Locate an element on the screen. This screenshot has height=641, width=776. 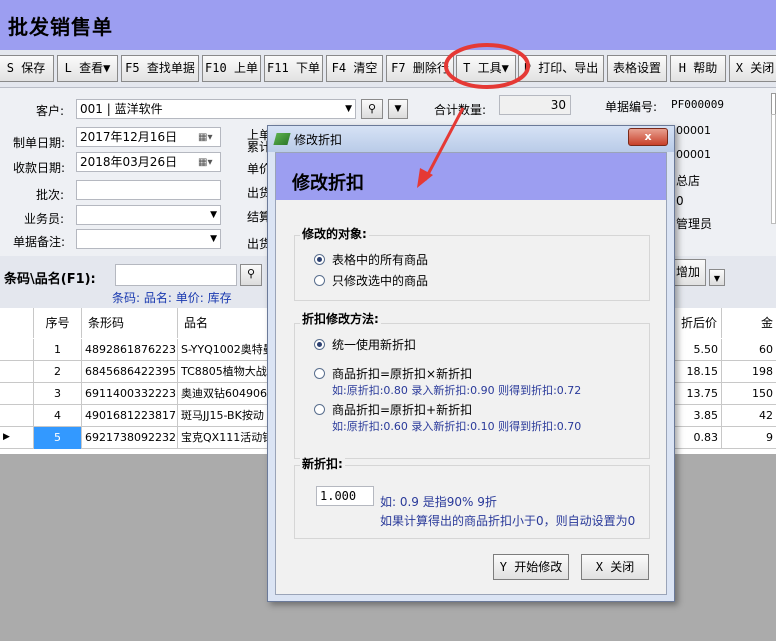
app-icon is located at coordinates (282, 139).